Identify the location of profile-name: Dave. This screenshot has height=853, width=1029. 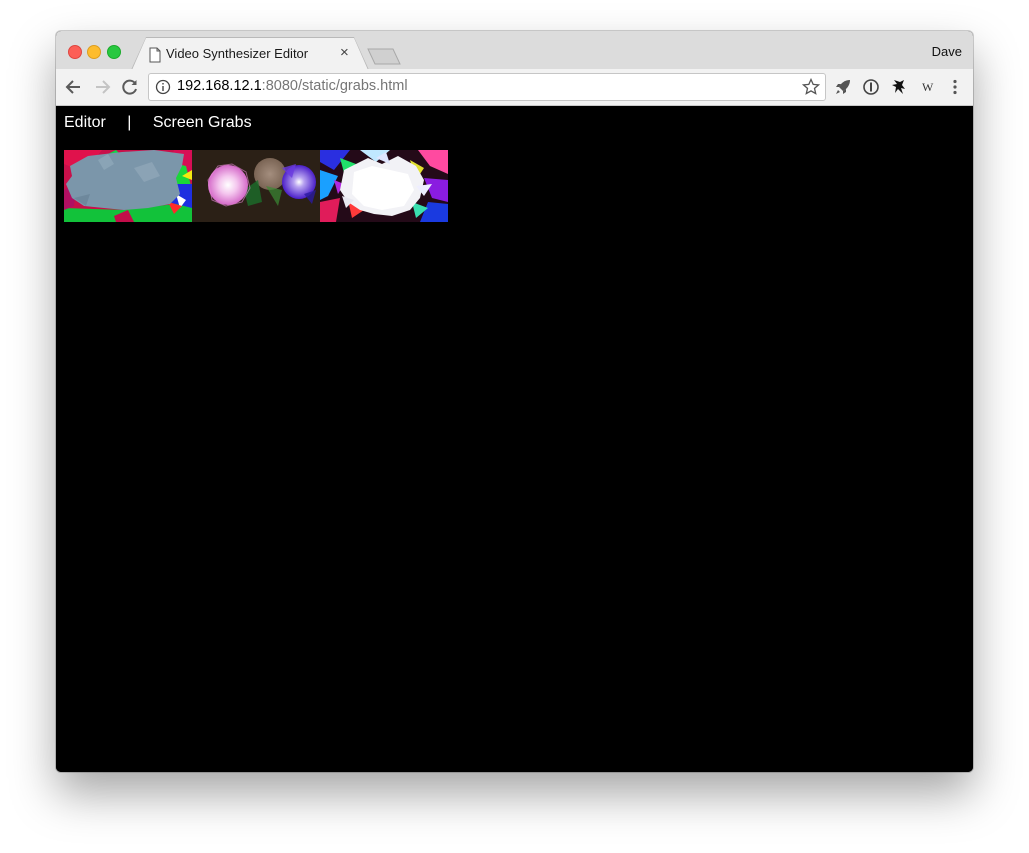
(947, 51).